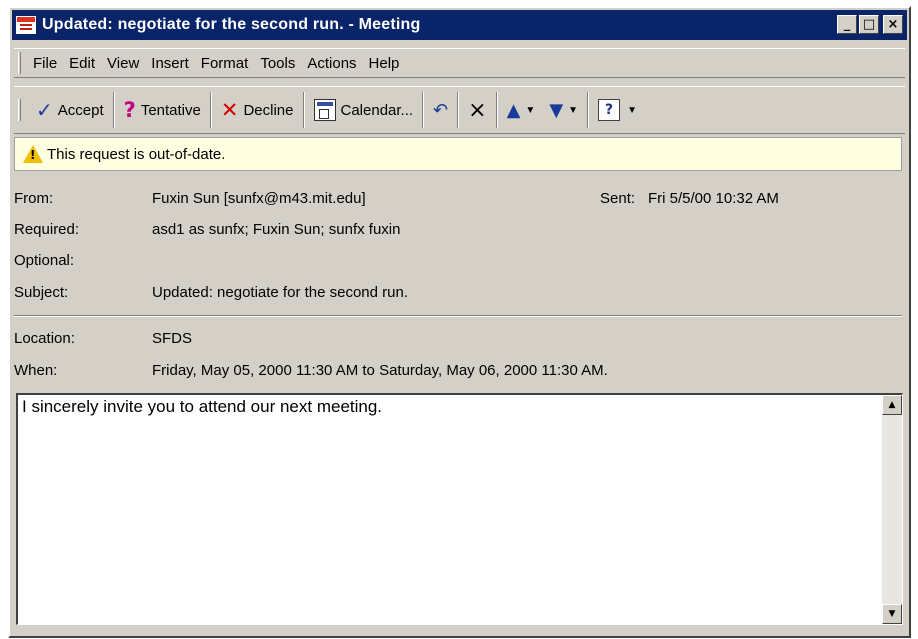 This screenshot has width=918, height=639. I want to click on previous-arrow-icon: ▲, so click(513, 110).